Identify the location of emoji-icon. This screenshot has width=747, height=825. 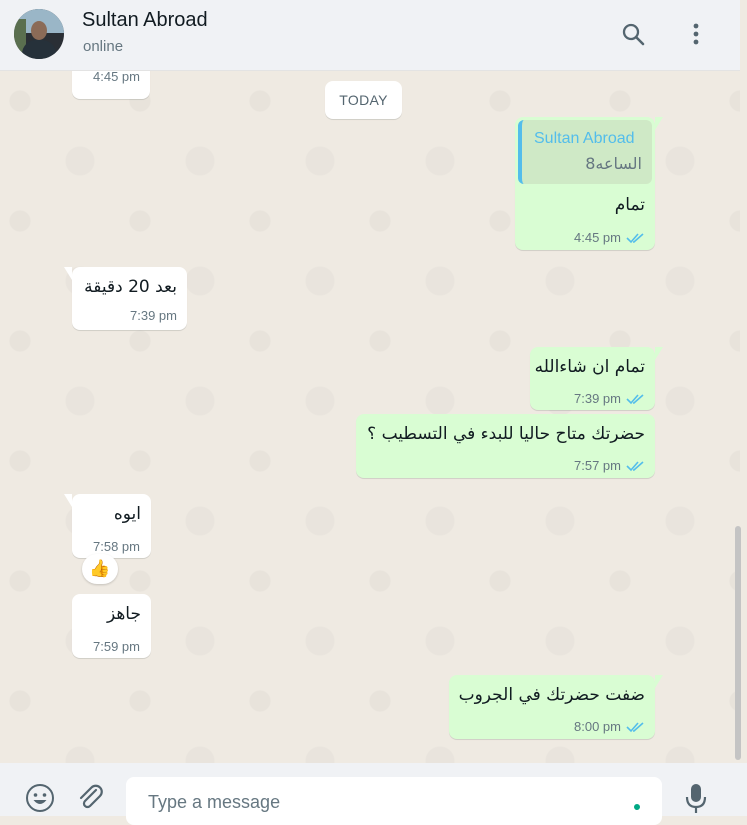
(40, 798).